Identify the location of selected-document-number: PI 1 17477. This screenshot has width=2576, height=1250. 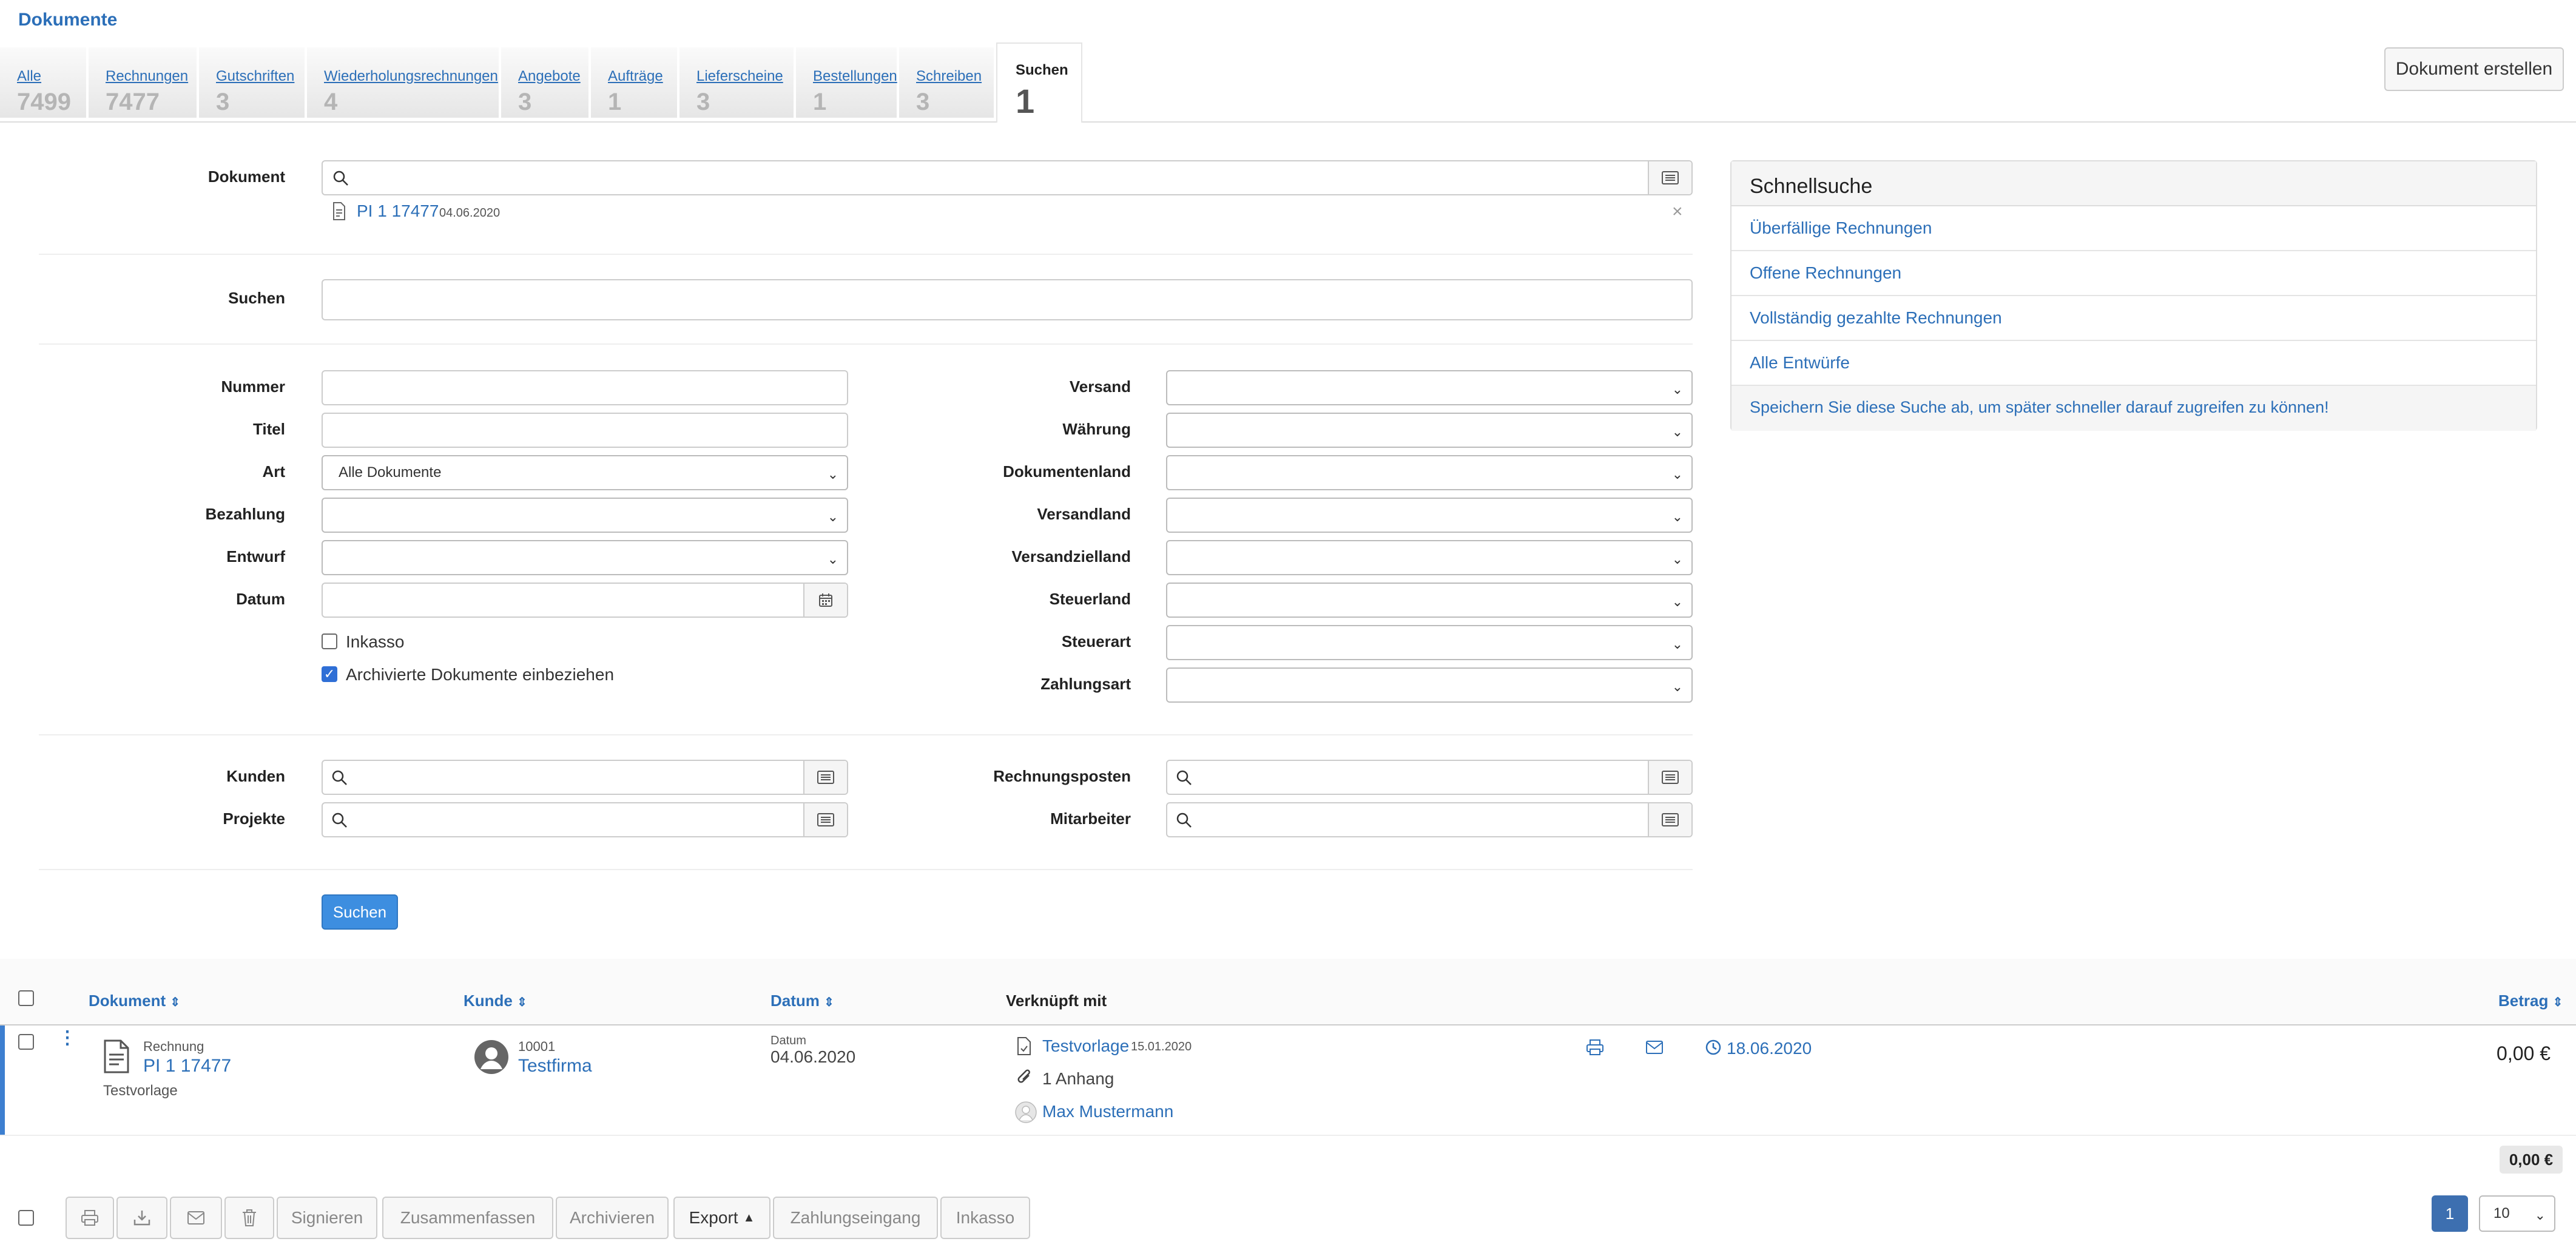
(398, 211).